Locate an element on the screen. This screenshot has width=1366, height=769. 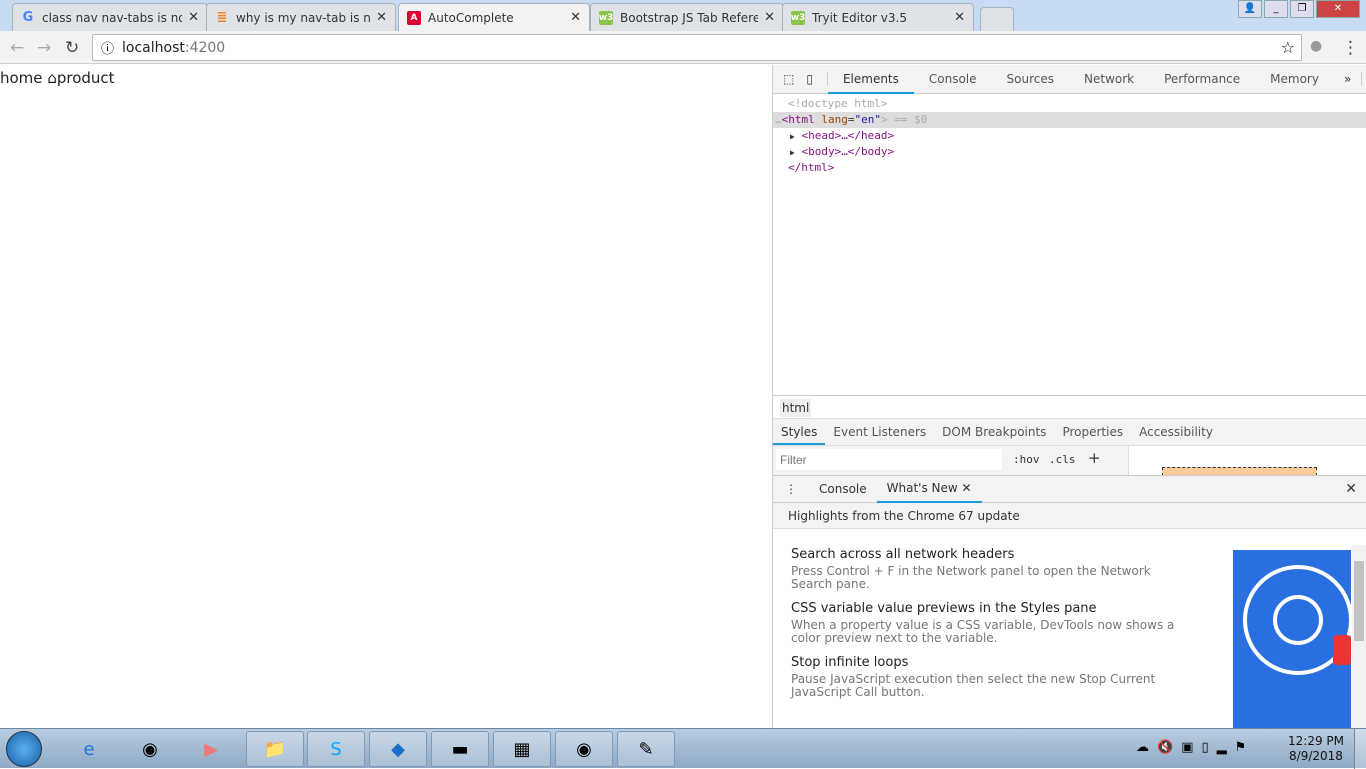
address-bar: ⓘ localhost:4200 ☆ is located at coordinates (697, 47).